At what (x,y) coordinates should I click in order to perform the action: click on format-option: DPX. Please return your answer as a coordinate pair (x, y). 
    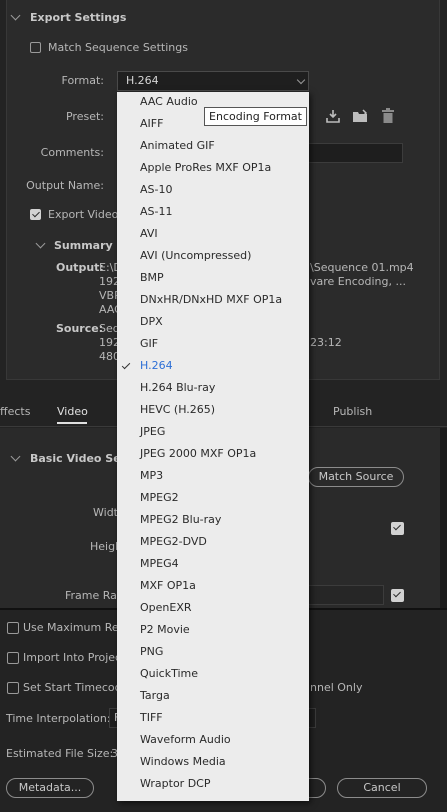
    Looking at the image, I should click on (151, 321).